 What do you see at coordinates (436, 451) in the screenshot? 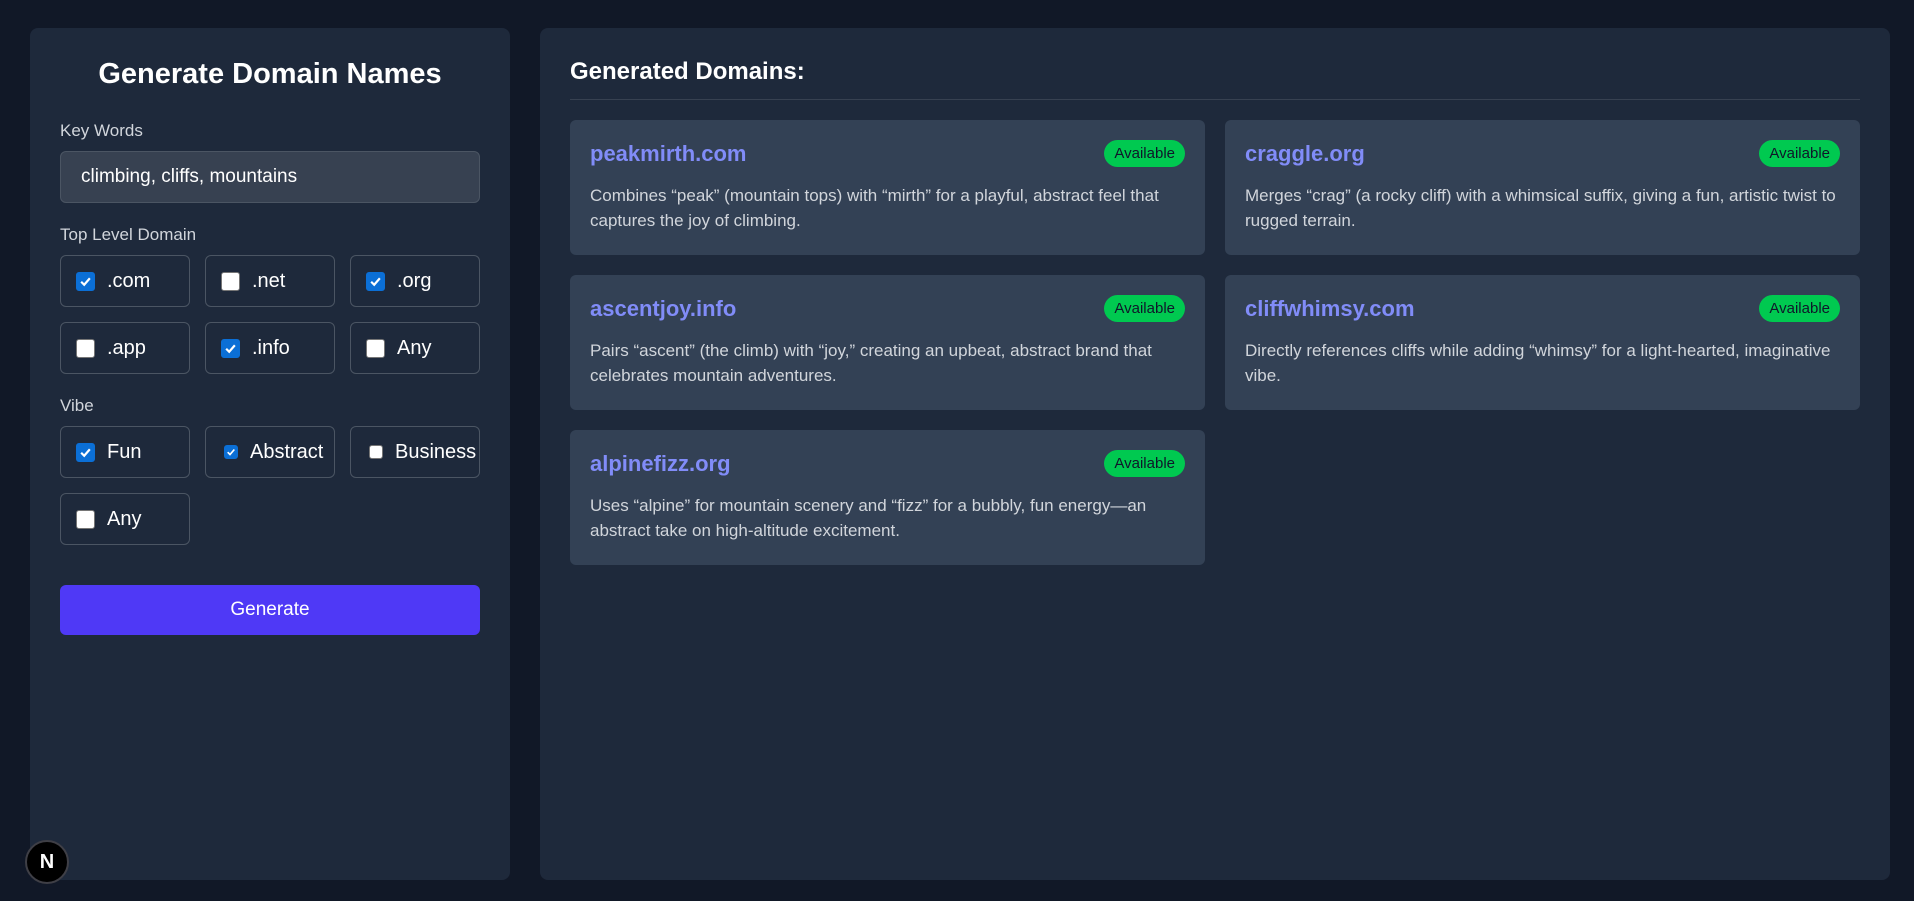
I see `option-label: Business` at bounding box center [436, 451].